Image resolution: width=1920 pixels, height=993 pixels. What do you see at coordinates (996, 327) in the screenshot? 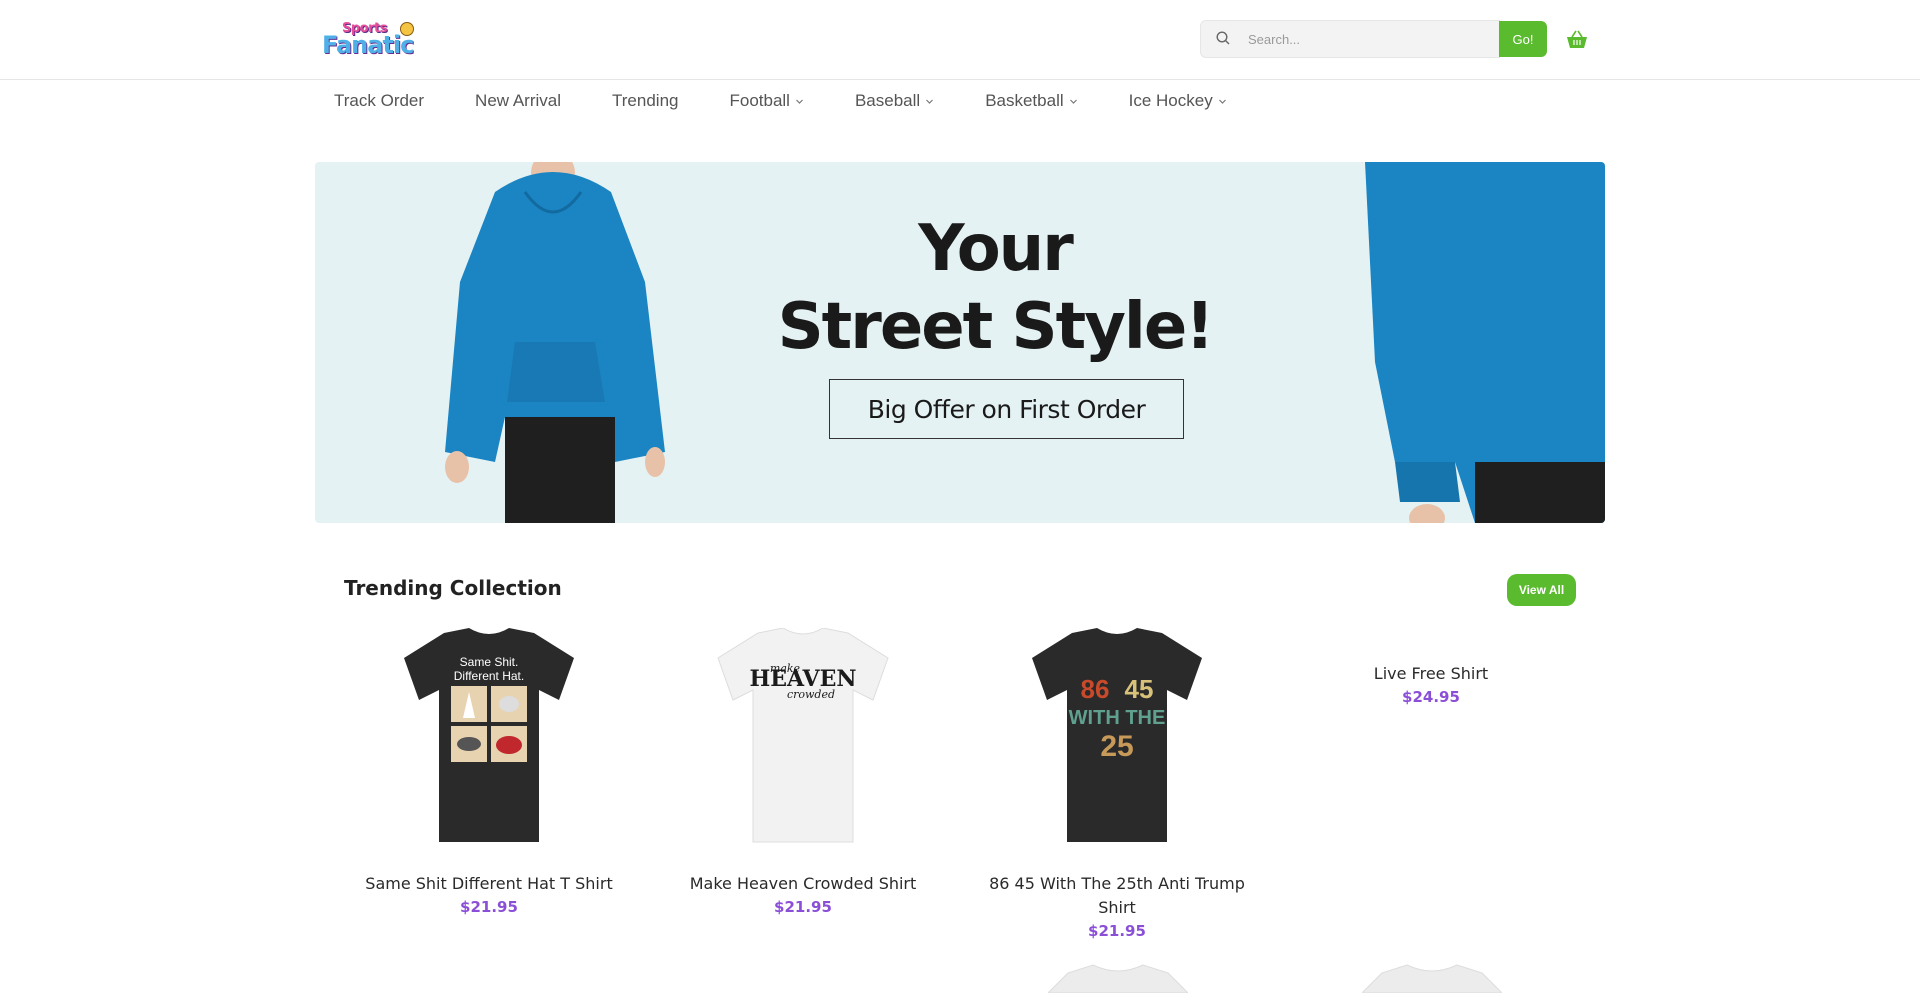
I see `hero-title-line2: Street Style!` at bounding box center [996, 327].